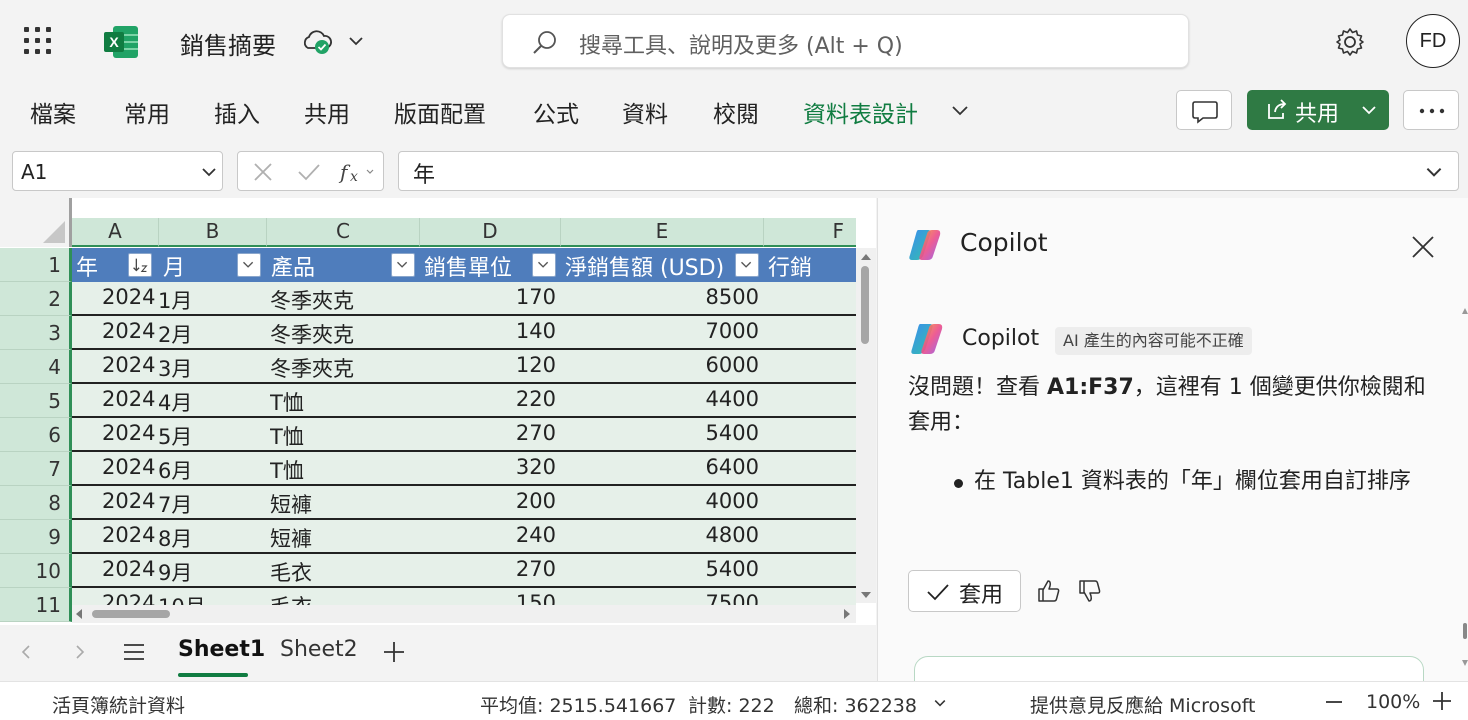 The width and height of the screenshot is (1468, 720). I want to click on table-header-net-sales: 淨銷售額 (USD), so click(662, 265).